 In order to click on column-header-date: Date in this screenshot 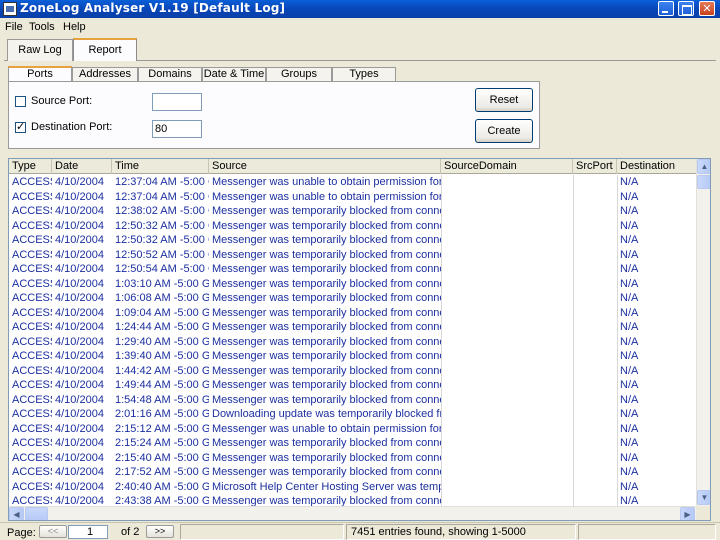, I will do `click(82, 166)`.